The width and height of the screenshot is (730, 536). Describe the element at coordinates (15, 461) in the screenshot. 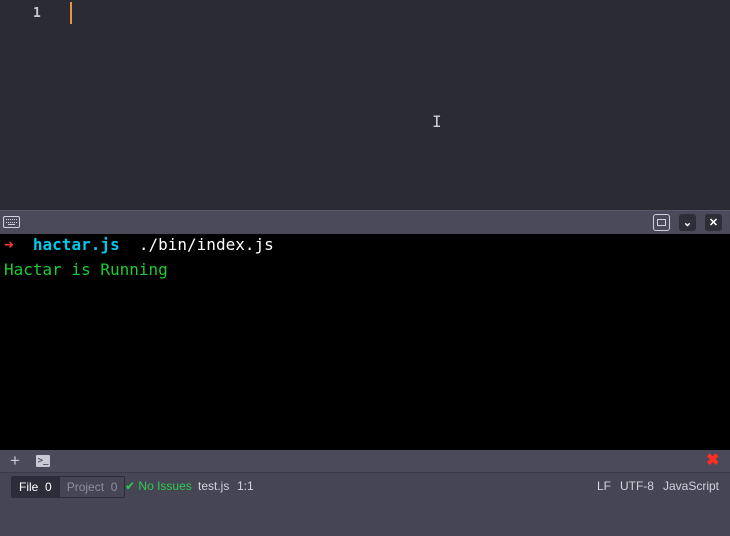

I see `add-terminal-icon: +` at that location.